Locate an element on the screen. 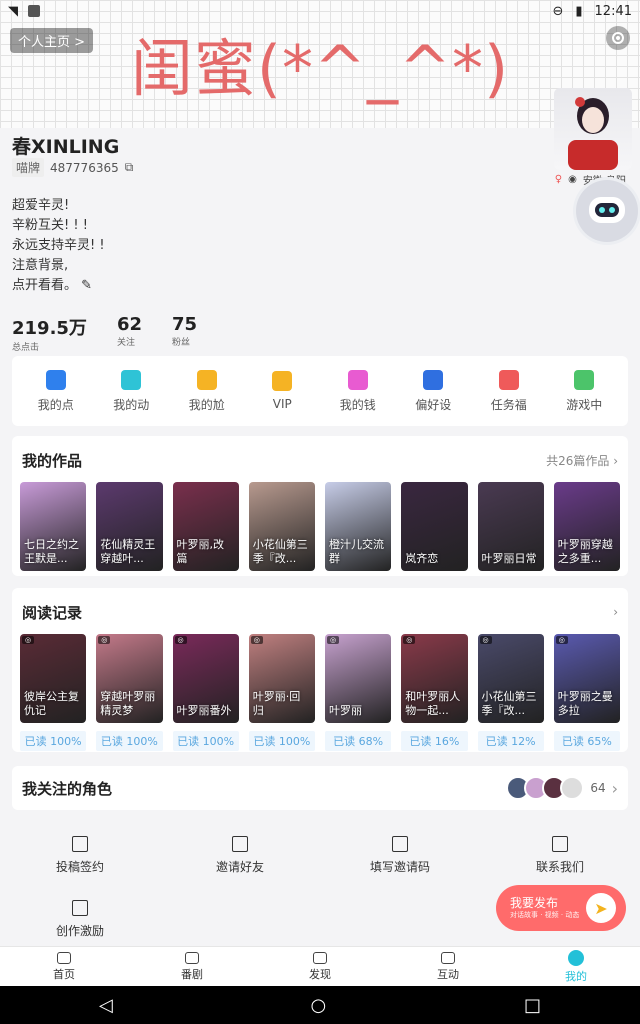 The height and width of the screenshot is (1024, 640). quick-menu: 我的点 我的动 我的尬 VIP 我的钱 偏好设 任务福 游戏中 is located at coordinates (320, 391).